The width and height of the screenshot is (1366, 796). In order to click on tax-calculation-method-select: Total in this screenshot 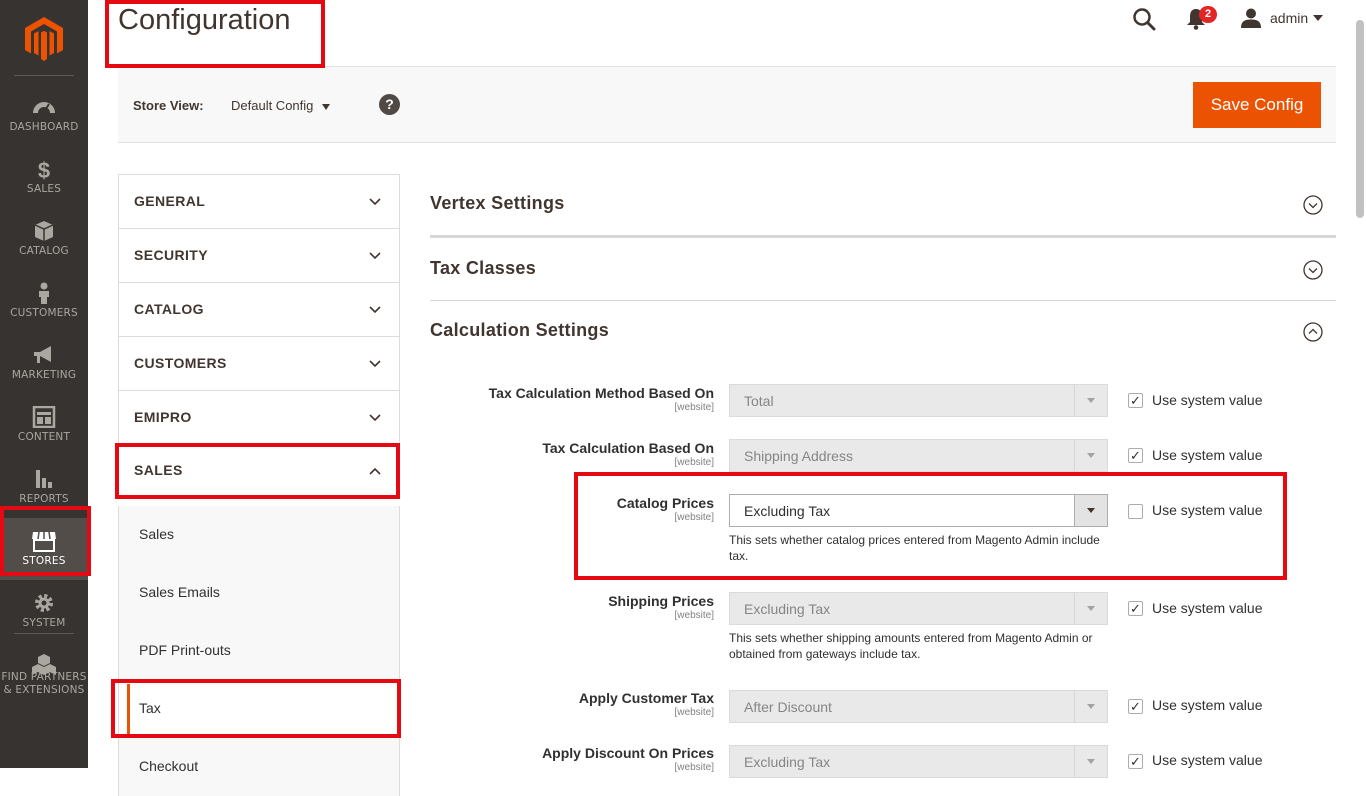, I will do `click(918, 400)`.